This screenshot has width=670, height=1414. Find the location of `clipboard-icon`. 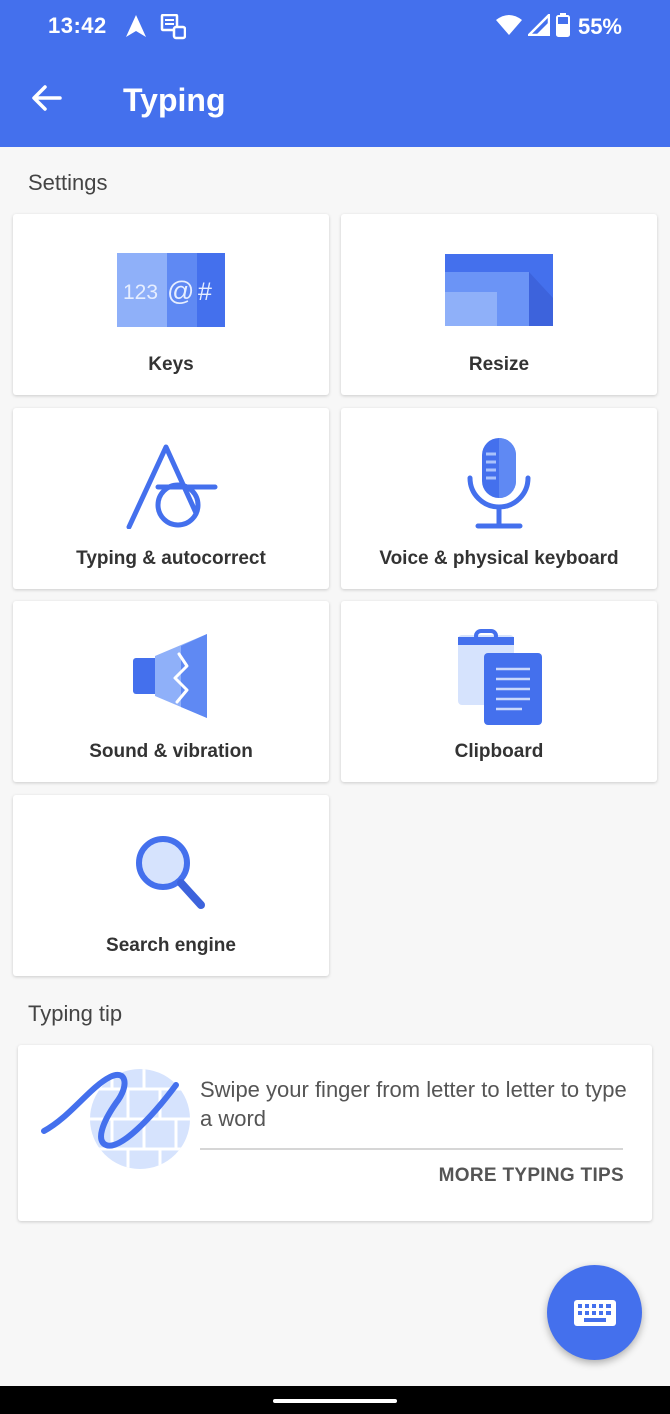

clipboard-icon is located at coordinates (500, 677).